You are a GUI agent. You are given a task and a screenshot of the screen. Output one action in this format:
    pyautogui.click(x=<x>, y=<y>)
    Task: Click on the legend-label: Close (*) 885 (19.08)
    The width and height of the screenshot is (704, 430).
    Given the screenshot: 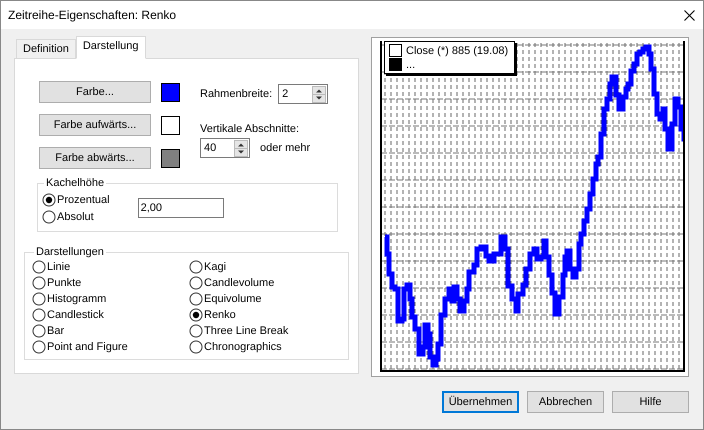 What is the action you would take?
    pyautogui.click(x=457, y=50)
    